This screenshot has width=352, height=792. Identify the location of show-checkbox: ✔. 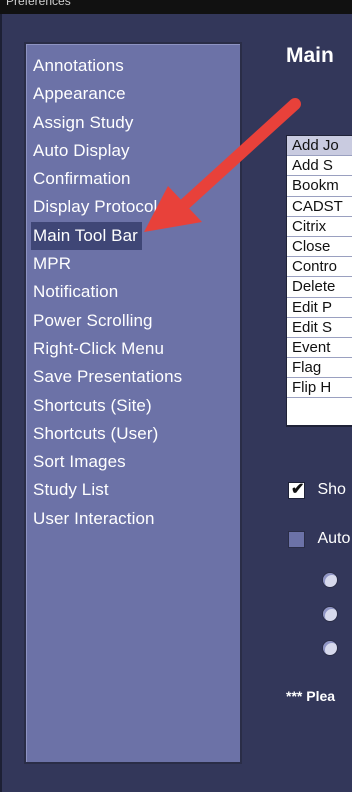
(296, 489).